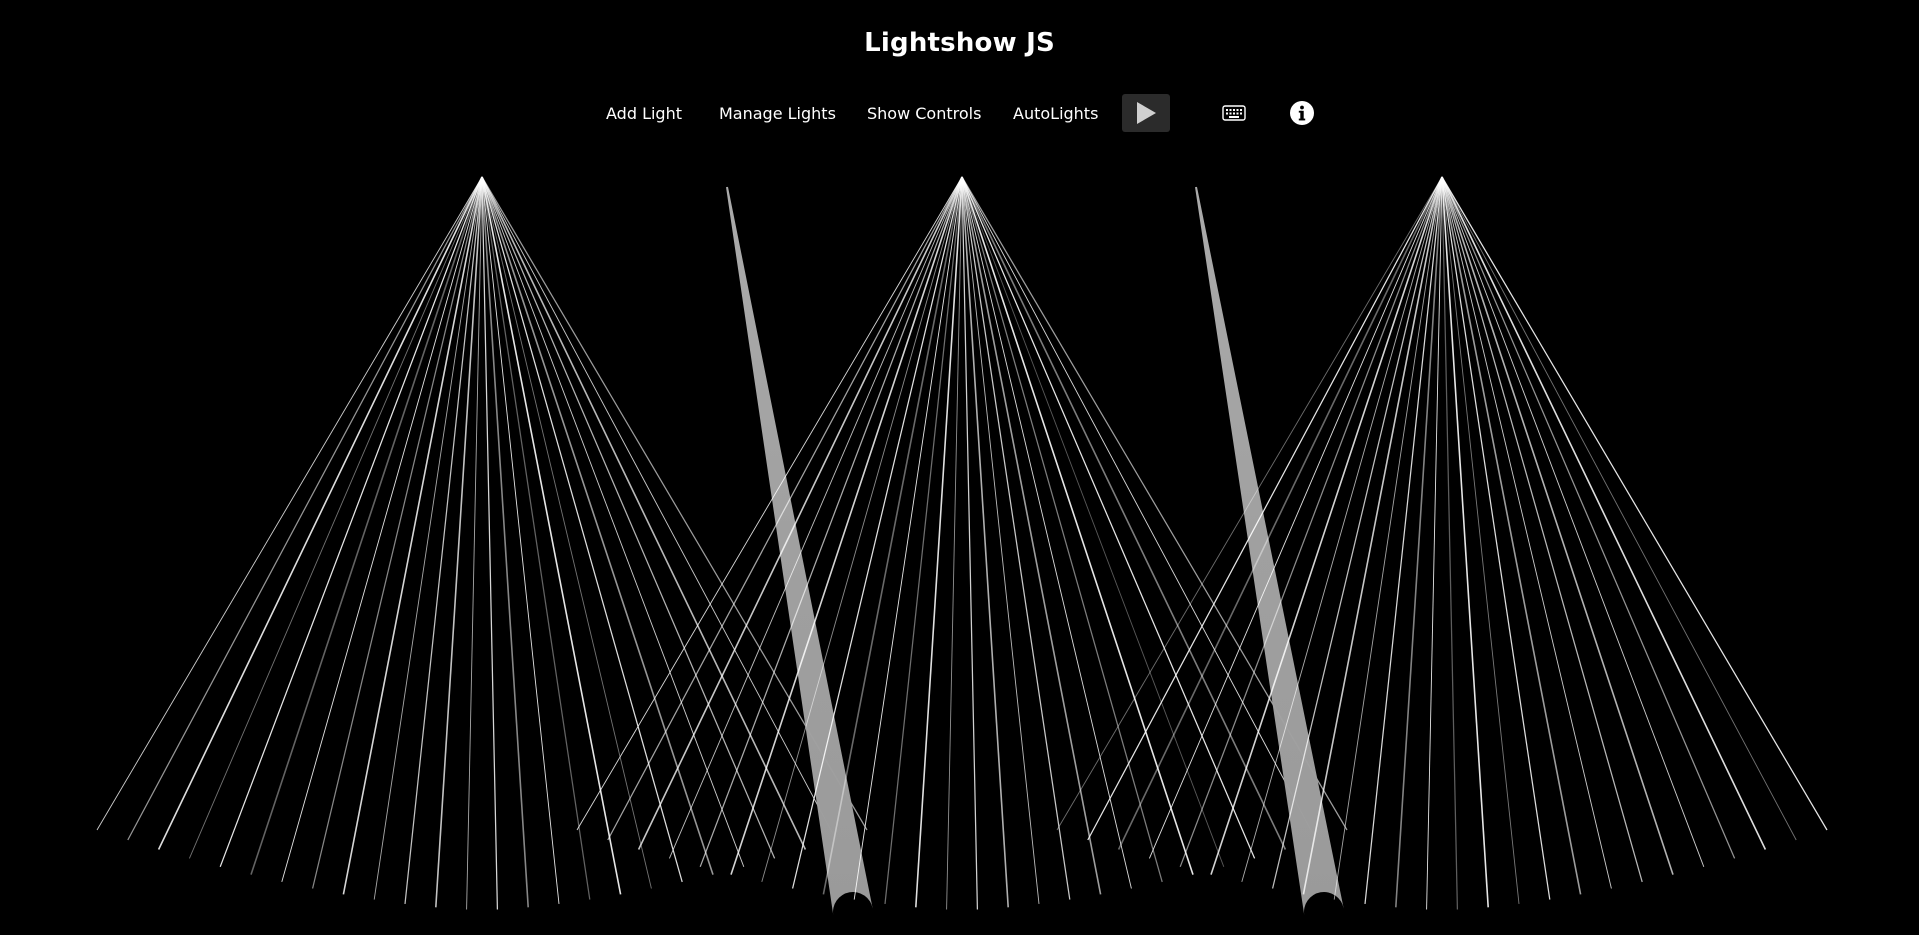 The height and width of the screenshot is (935, 1919). What do you see at coordinates (1055, 114) in the screenshot?
I see `autolights-button: AutoLights` at bounding box center [1055, 114].